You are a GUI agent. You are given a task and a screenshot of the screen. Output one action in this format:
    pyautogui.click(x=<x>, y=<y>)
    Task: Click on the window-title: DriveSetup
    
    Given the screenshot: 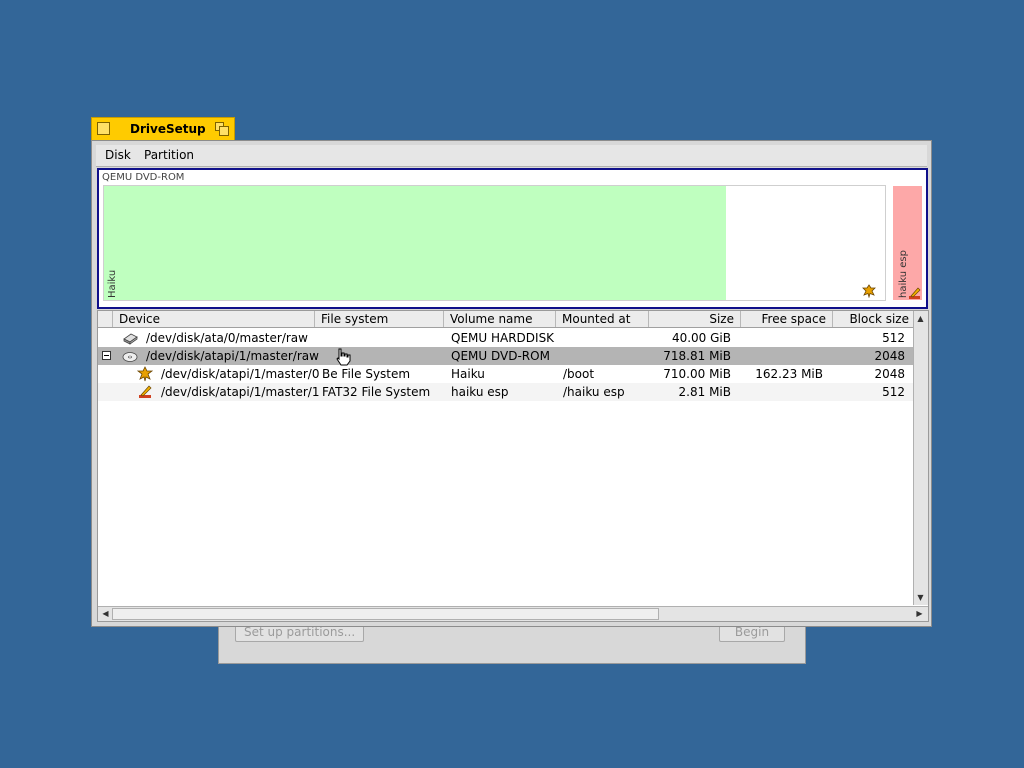 What is the action you would take?
    pyautogui.click(x=168, y=129)
    